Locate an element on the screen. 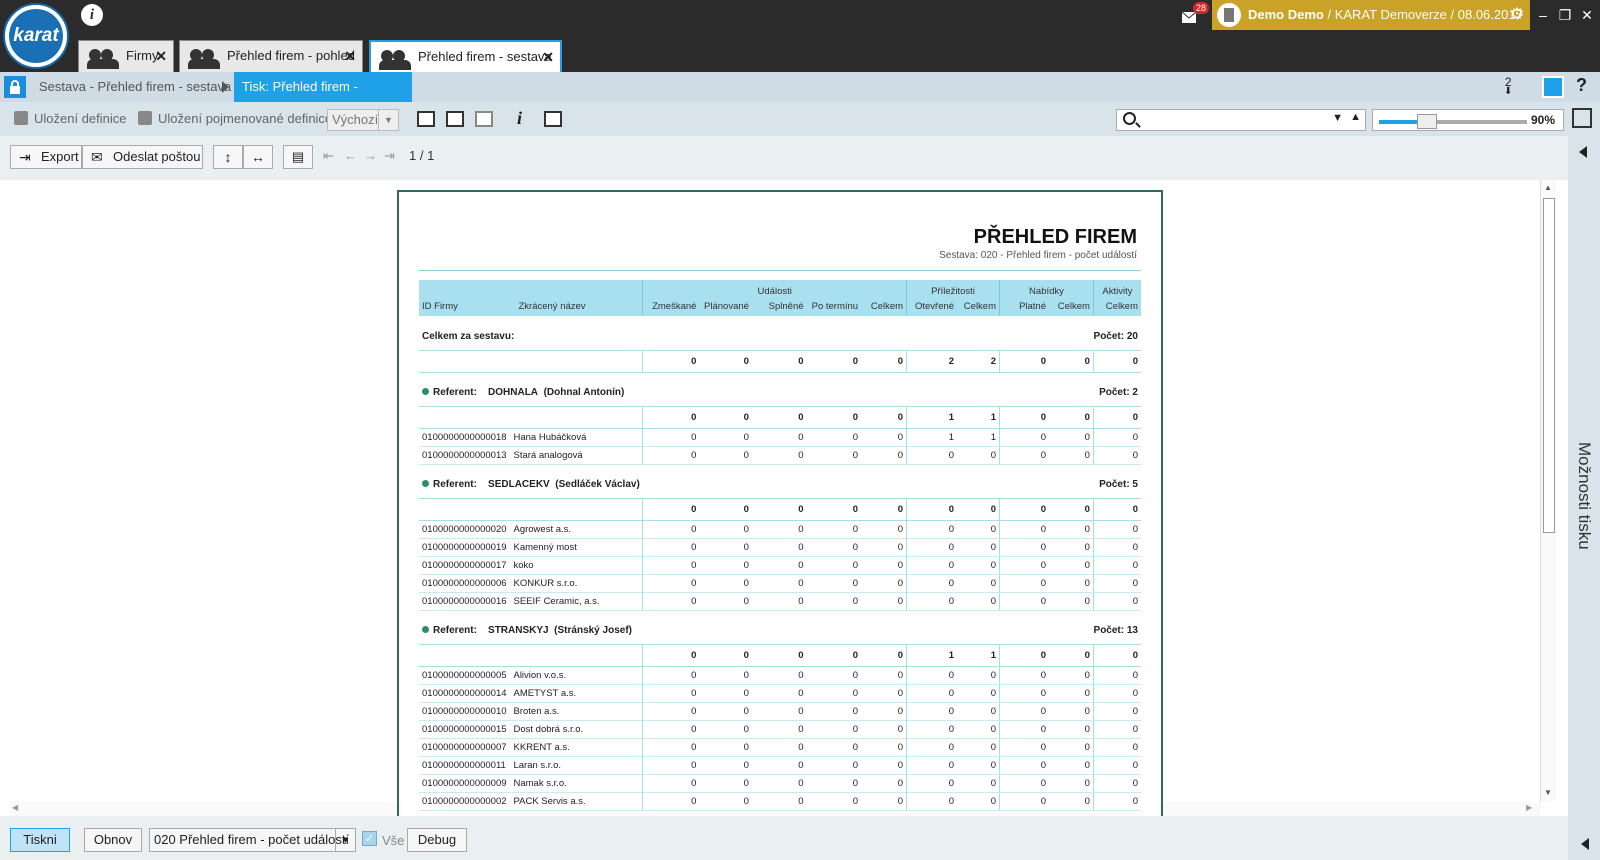  firm-id: 0100000000000016 is located at coordinates (465, 601).